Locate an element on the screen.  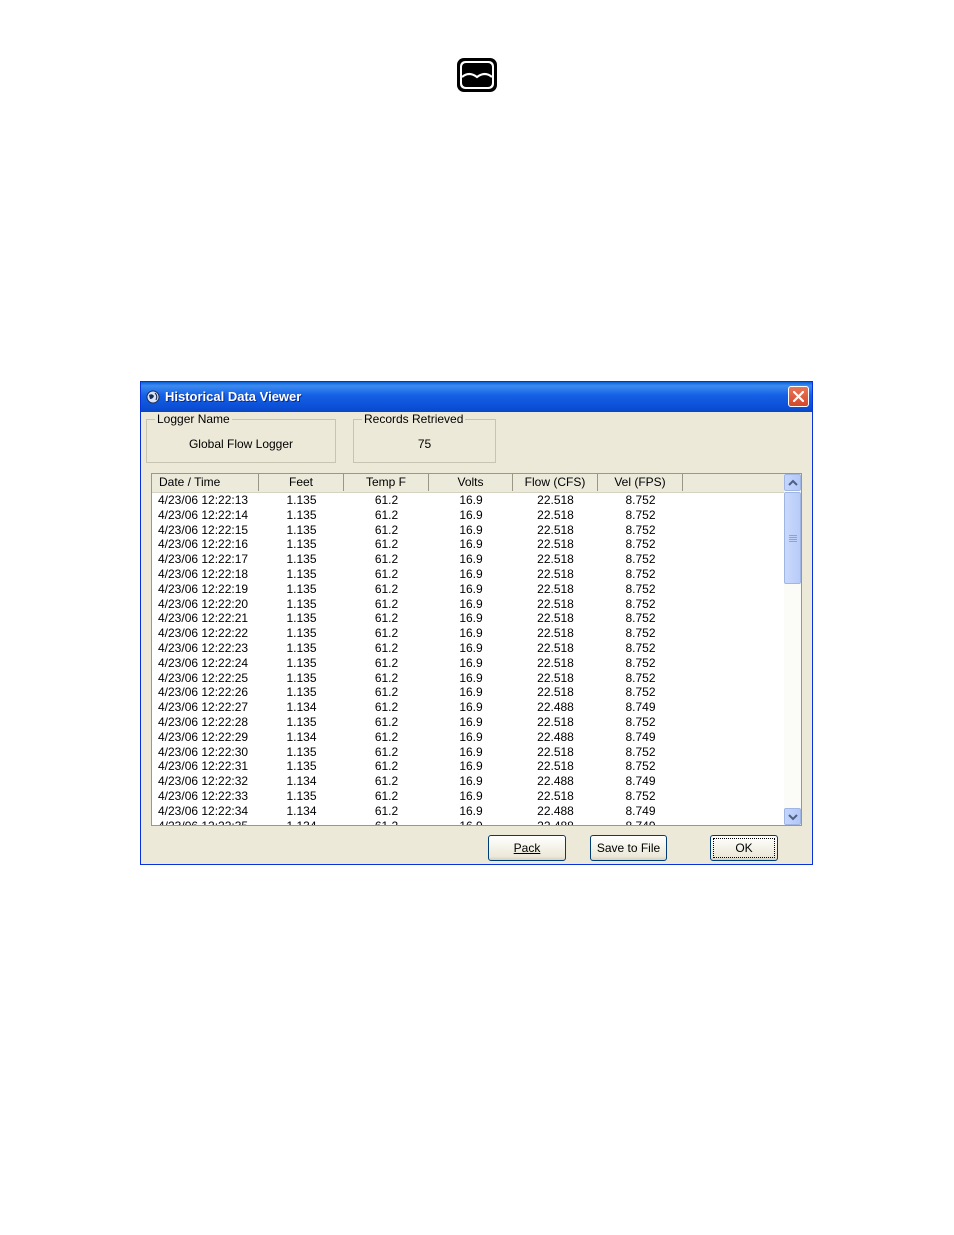
cell-date-time: 4/23/06 12:22:34 is located at coordinates (203, 810).